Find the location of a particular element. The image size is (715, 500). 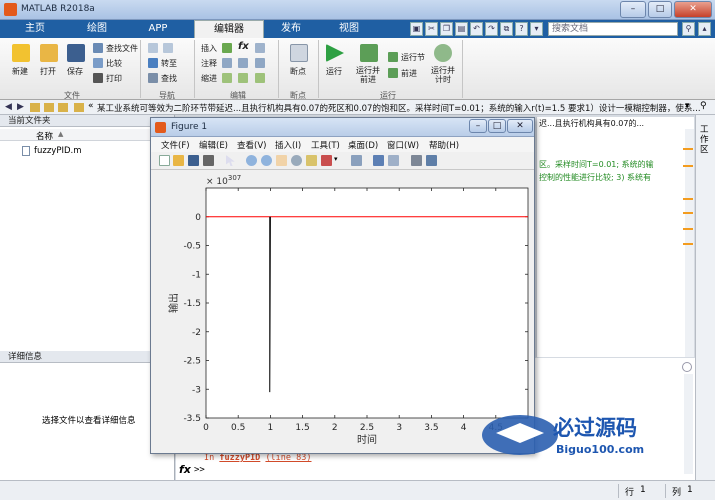

breakpoints-button: 断点 is located at coordinates (298, 71).